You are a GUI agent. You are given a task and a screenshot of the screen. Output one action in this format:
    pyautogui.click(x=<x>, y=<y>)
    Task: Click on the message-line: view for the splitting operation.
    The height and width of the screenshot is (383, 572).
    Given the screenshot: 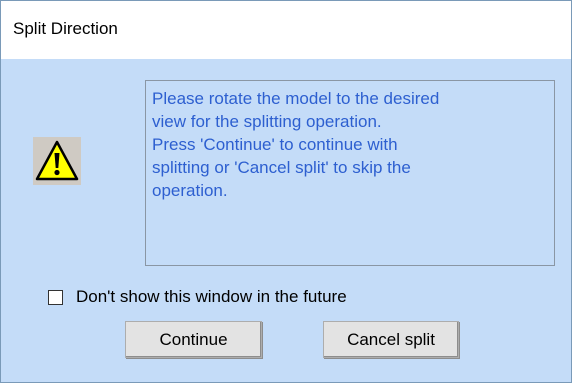 What is the action you would take?
    pyautogui.click(x=267, y=121)
    